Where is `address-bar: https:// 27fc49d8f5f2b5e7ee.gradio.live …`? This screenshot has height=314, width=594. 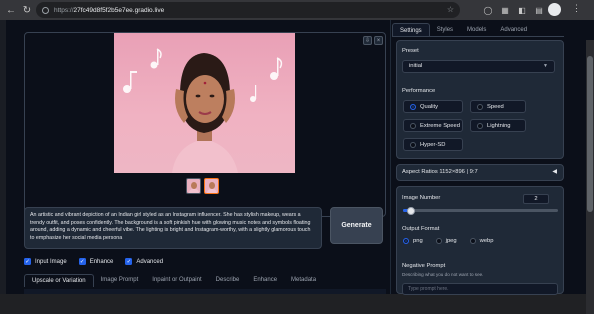 address-bar: https:// 27fc49d8f5f2b5e7ee.gradio.live … is located at coordinates (248, 10).